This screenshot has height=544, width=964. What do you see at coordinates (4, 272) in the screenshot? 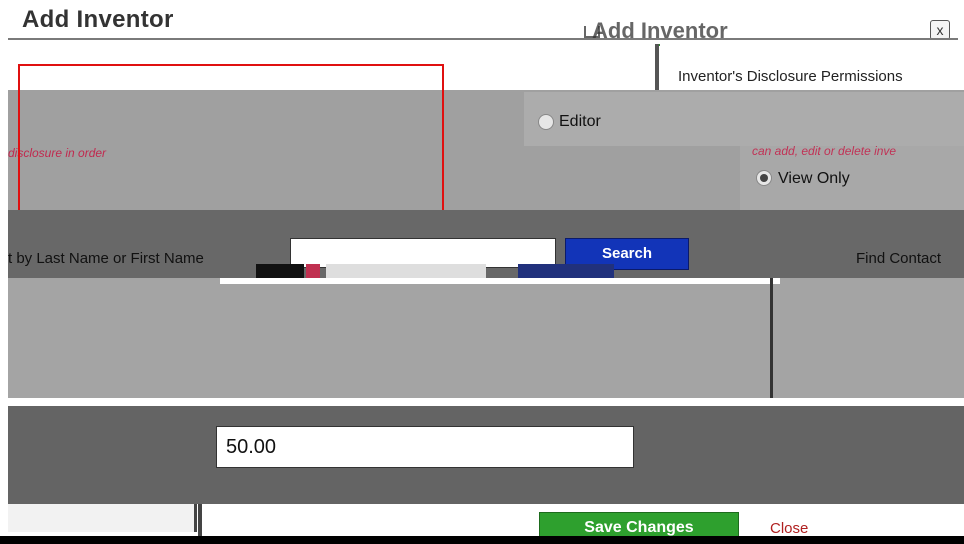
I see `left-edge` at bounding box center [4, 272].